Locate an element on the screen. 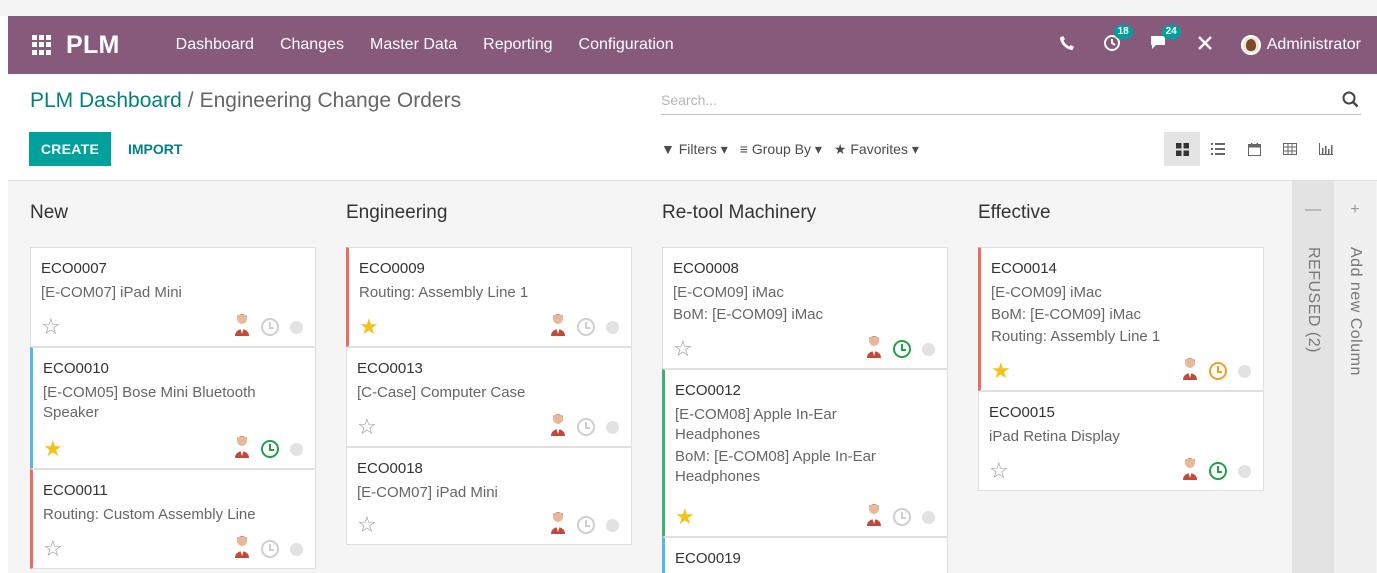 Image resolution: width=1377 pixels, height=573 pixels. kanban-view-button is located at coordinates (1182, 149).